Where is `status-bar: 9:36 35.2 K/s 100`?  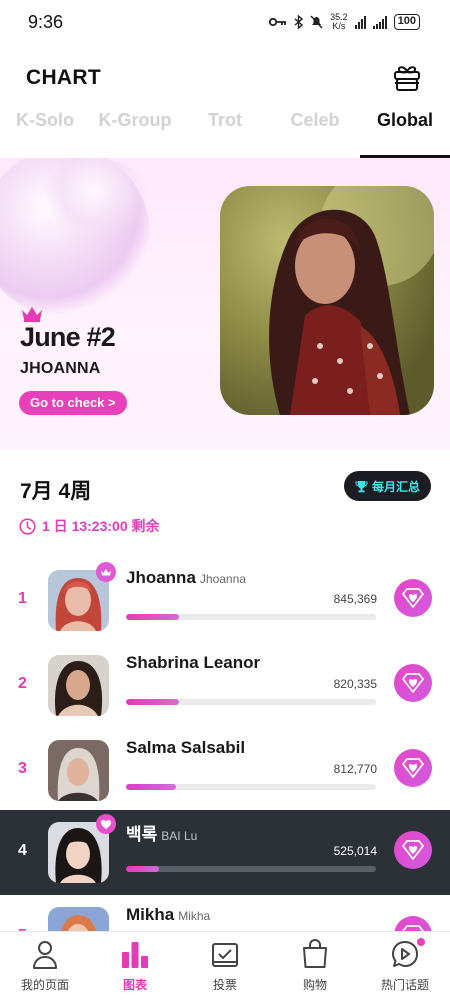
status-bar: 9:36 35.2 K/s 100 is located at coordinates (225, 22).